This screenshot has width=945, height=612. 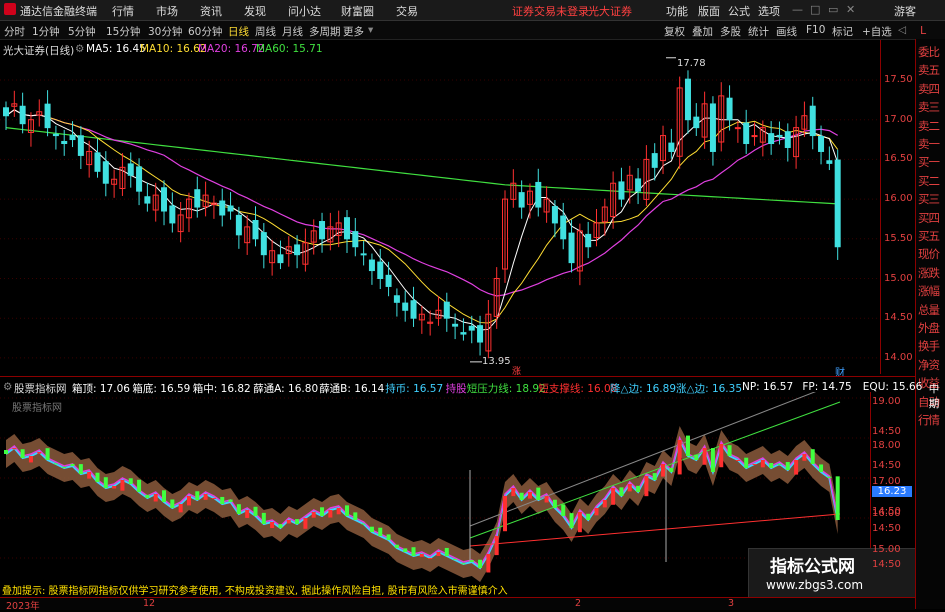 What do you see at coordinates (929, 89) in the screenshot?
I see `sidebar-item: 卖四` at bounding box center [929, 89].